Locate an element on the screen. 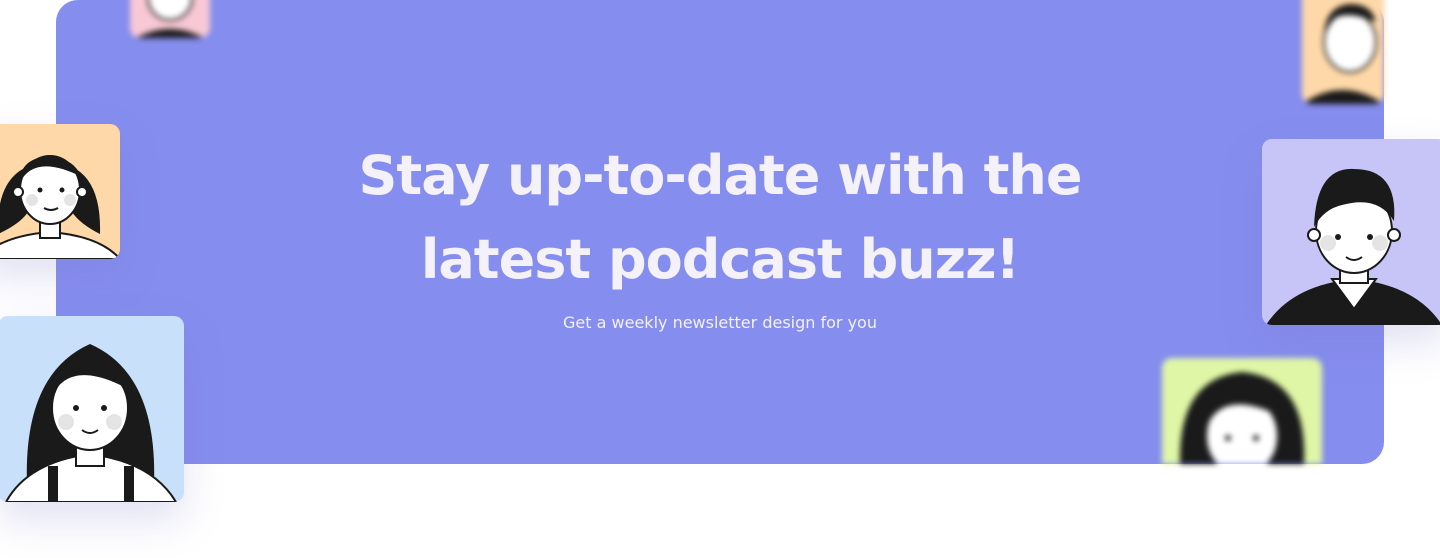 The width and height of the screenshot is (1440, 558). avatar-bottom-right-green is located at coordinates (1242, 411).